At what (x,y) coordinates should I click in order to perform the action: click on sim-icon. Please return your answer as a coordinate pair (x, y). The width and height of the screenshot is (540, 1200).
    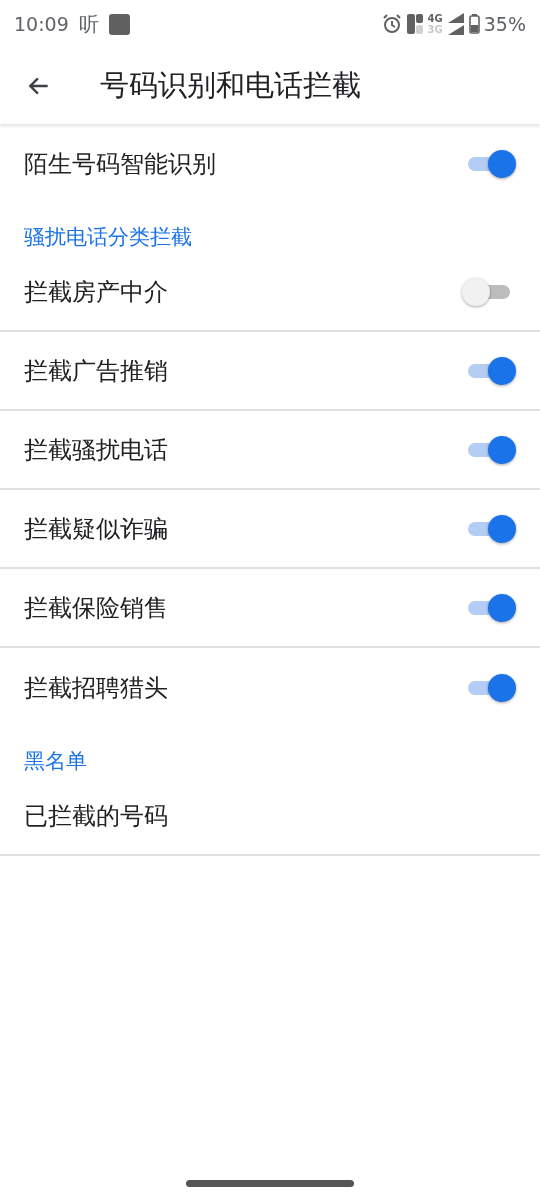
    Looking at the image, I should click on (414, 24).